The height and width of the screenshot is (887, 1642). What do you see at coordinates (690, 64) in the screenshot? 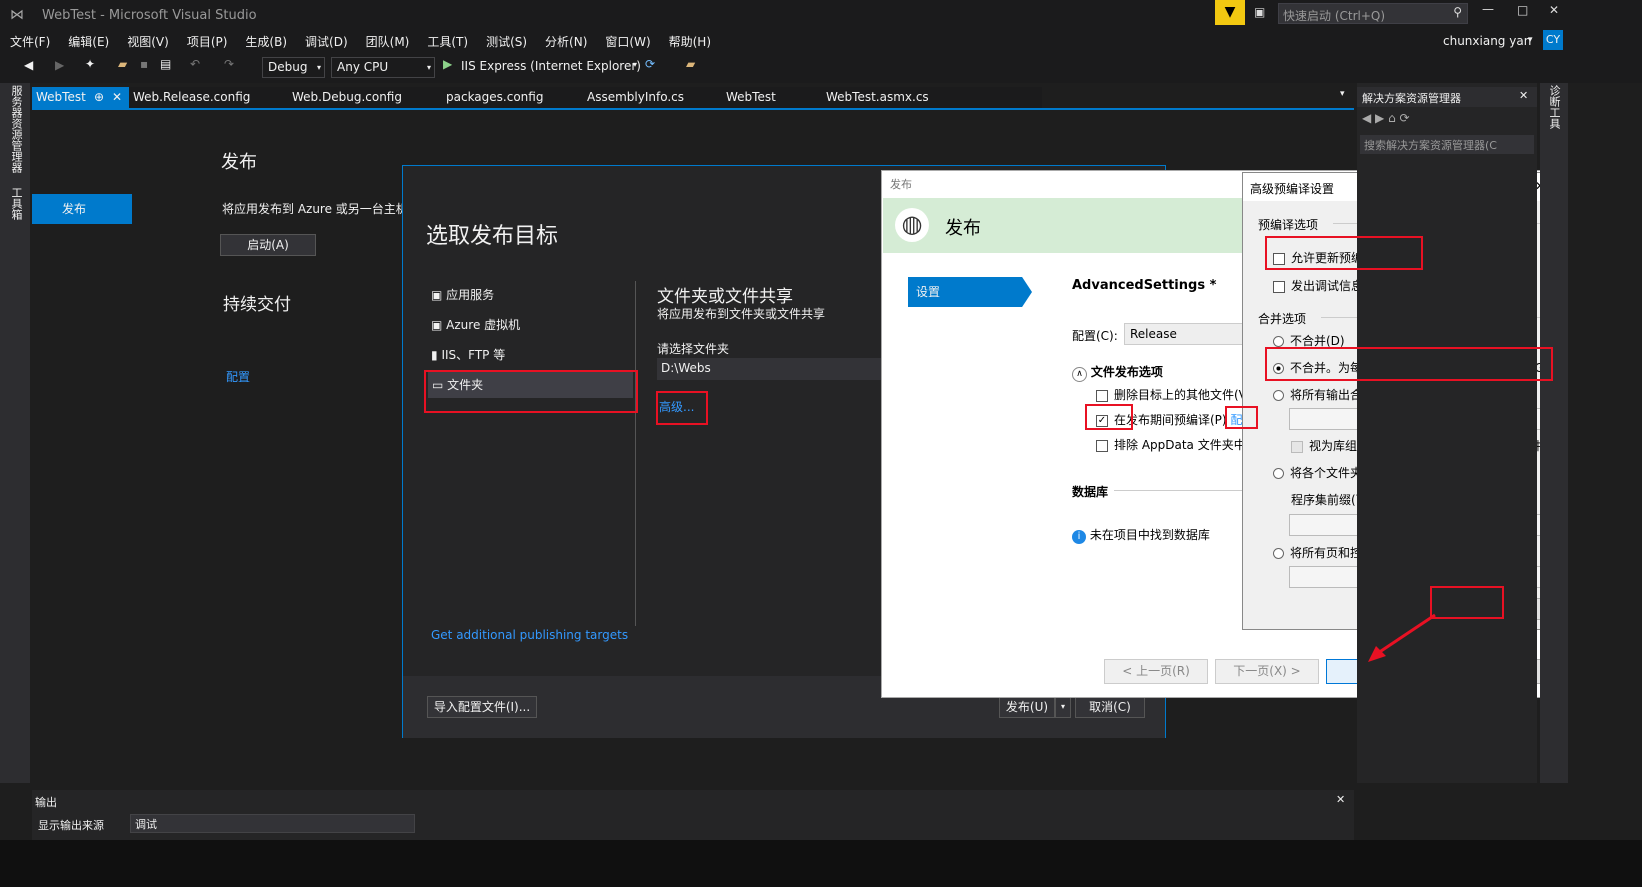
I see `browser-link-icon: ▰` at bounding box center [690, 64].